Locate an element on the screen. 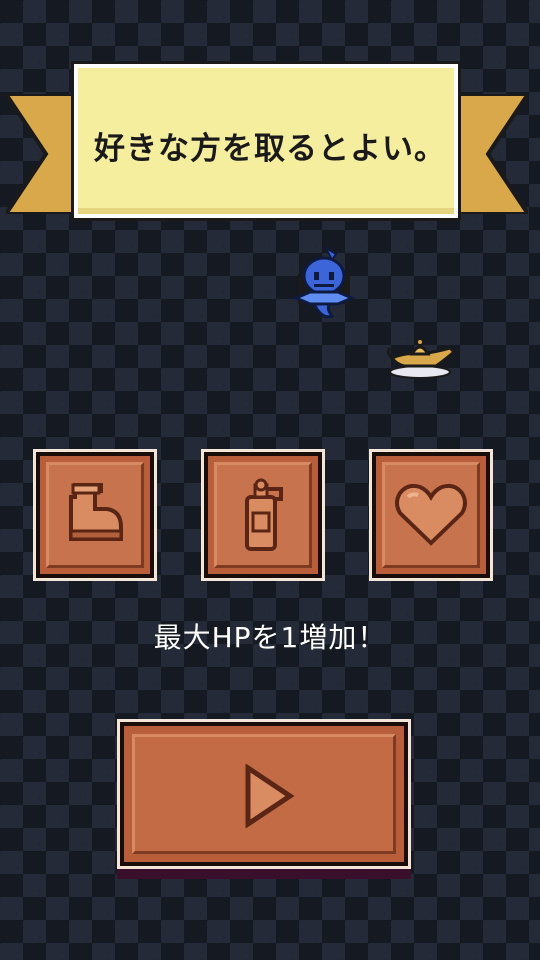  item-card-heart is located at coordinates (431, 515).